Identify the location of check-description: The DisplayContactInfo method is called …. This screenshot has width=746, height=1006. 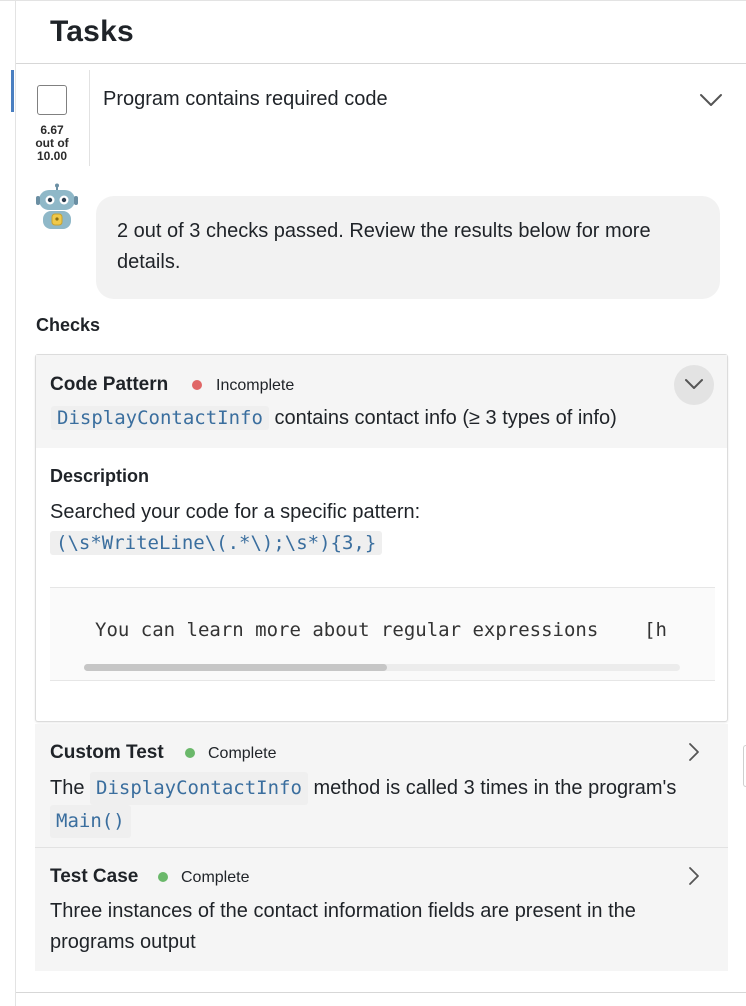
(370, 805).